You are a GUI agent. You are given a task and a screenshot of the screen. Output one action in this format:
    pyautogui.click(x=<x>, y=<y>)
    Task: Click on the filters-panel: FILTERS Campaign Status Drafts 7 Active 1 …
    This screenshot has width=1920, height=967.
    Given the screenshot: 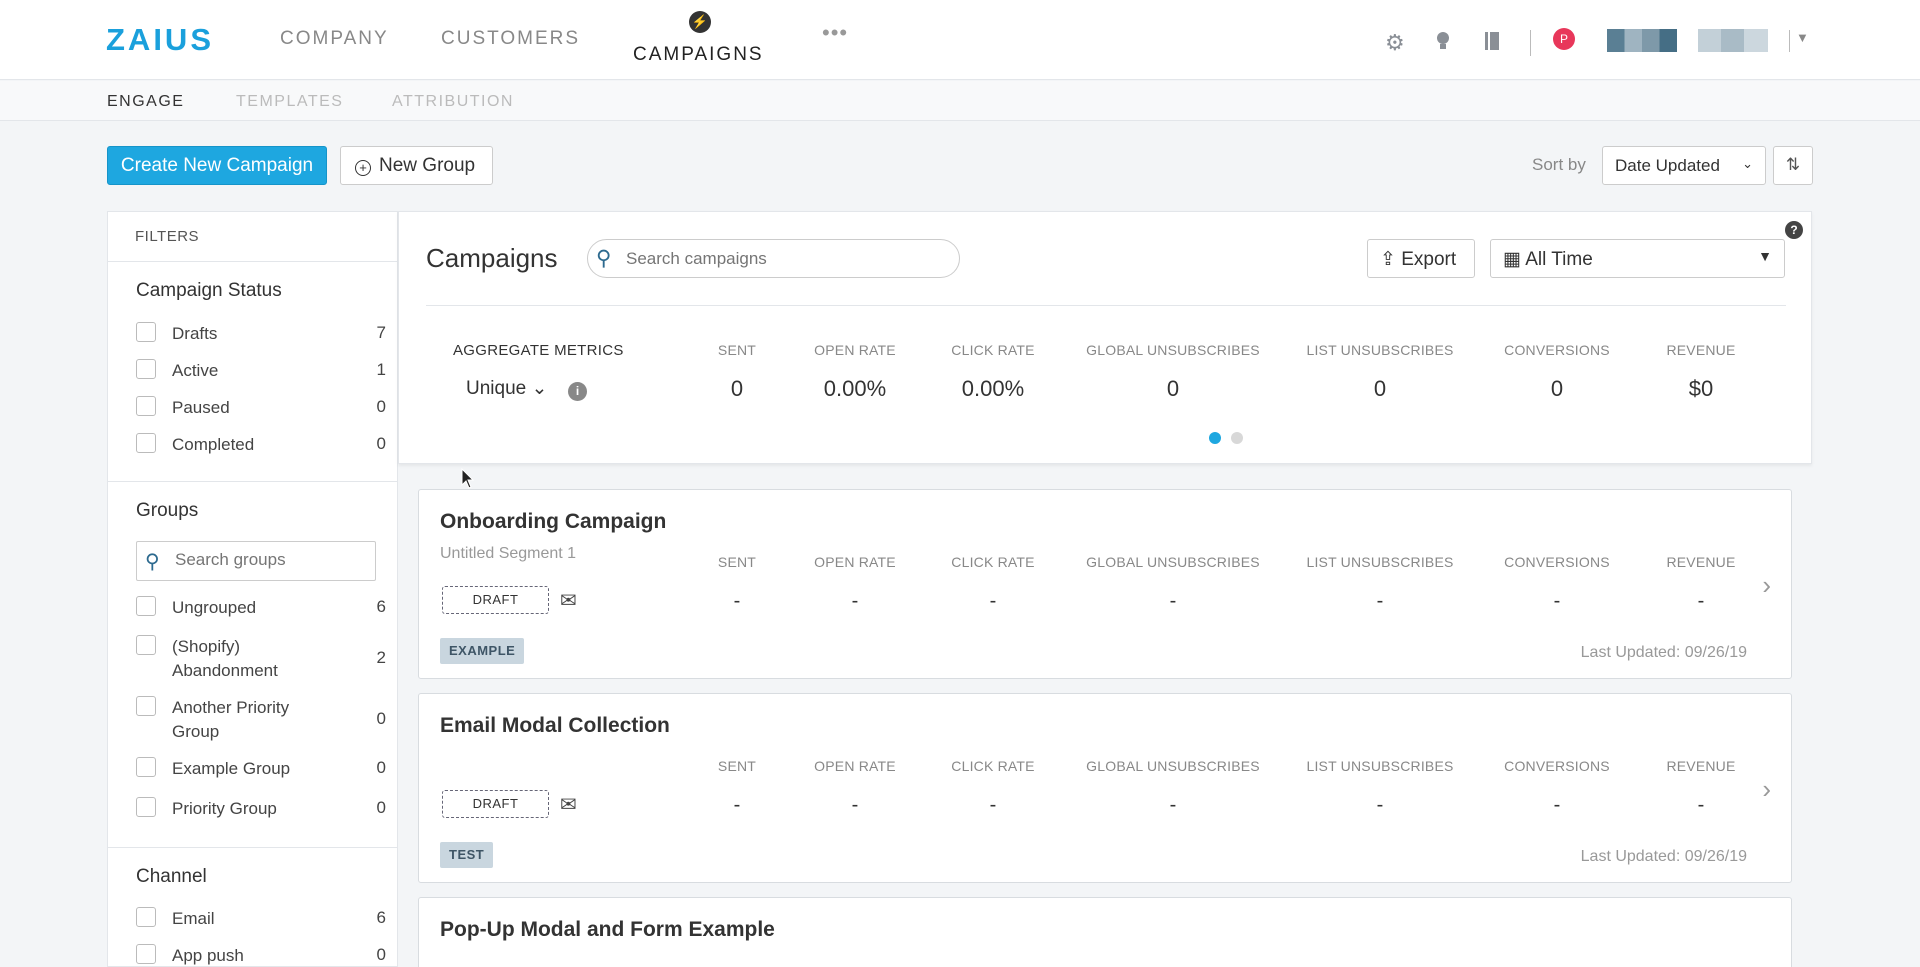 What is the action you would take?
    pyautogui.click(x=252, y=589)
    